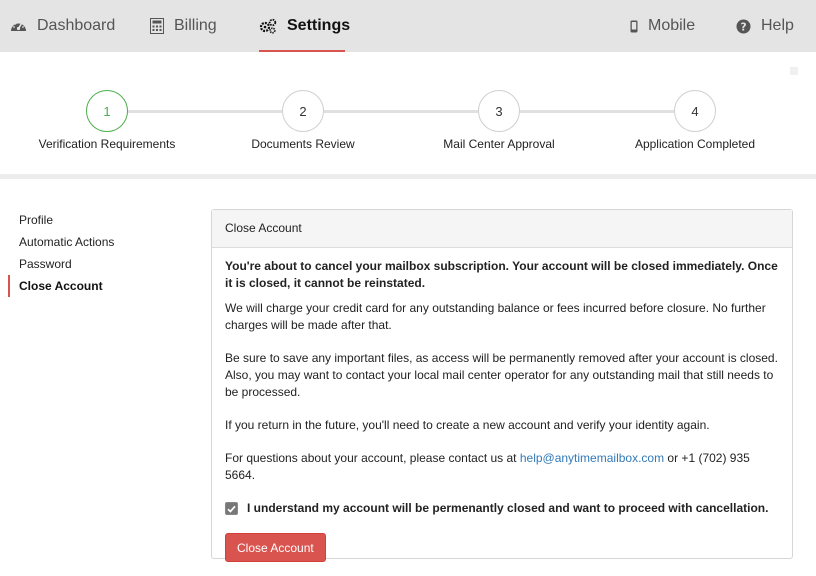 The height and width of the screenshot is (576, 816). Describe the element at coordinates (695, 111) in the screenshot. I see `step-4-circle: 4` at that location.